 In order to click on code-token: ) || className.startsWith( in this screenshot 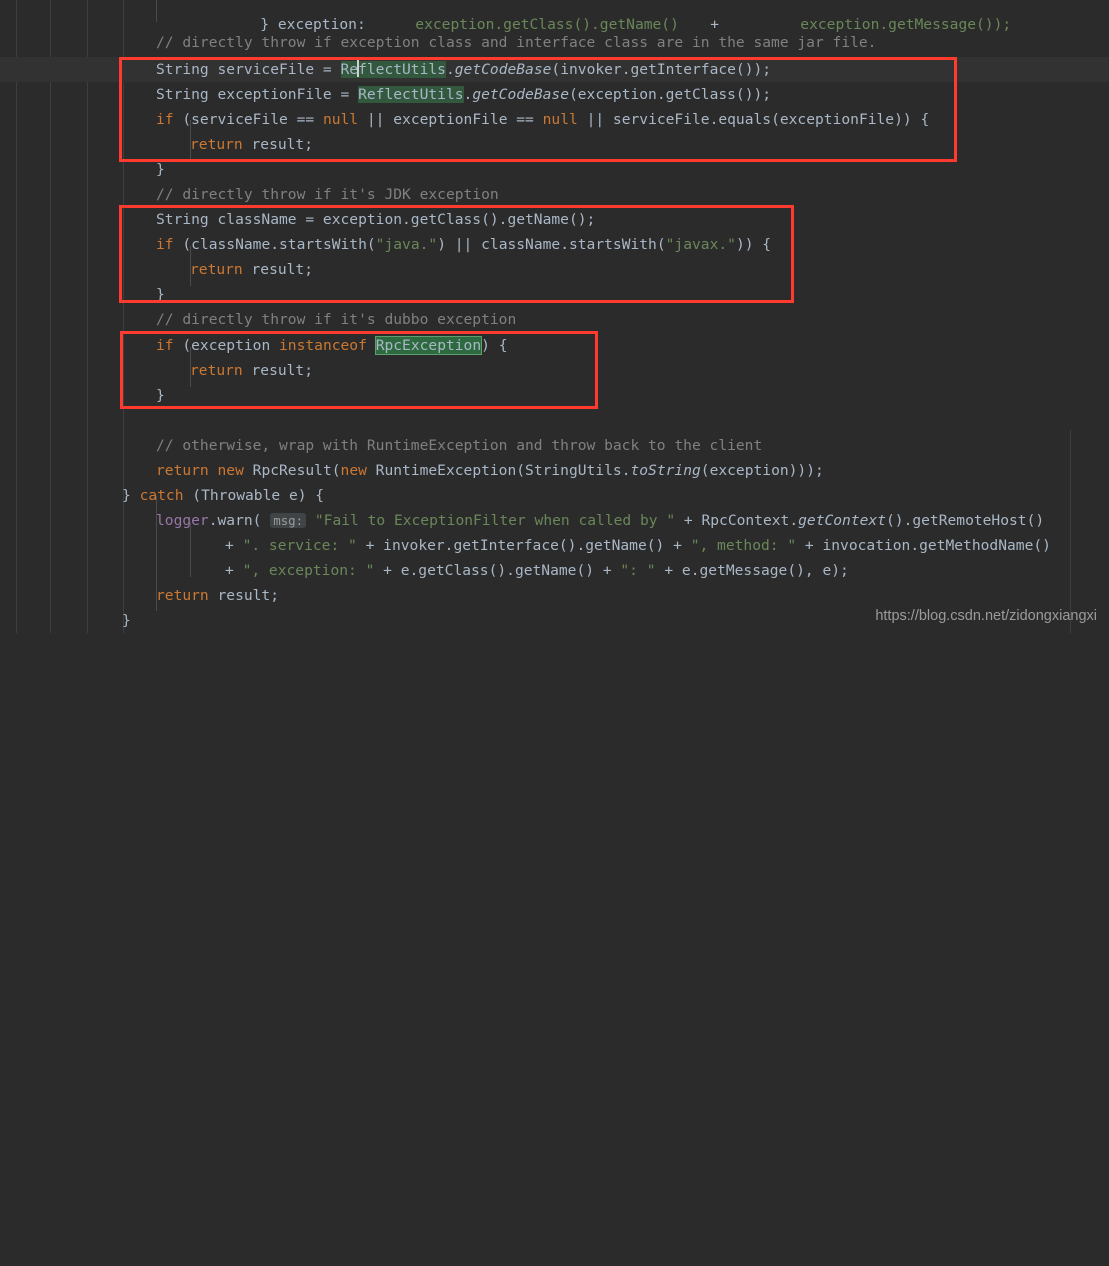, I will do `click(551, 244)`.